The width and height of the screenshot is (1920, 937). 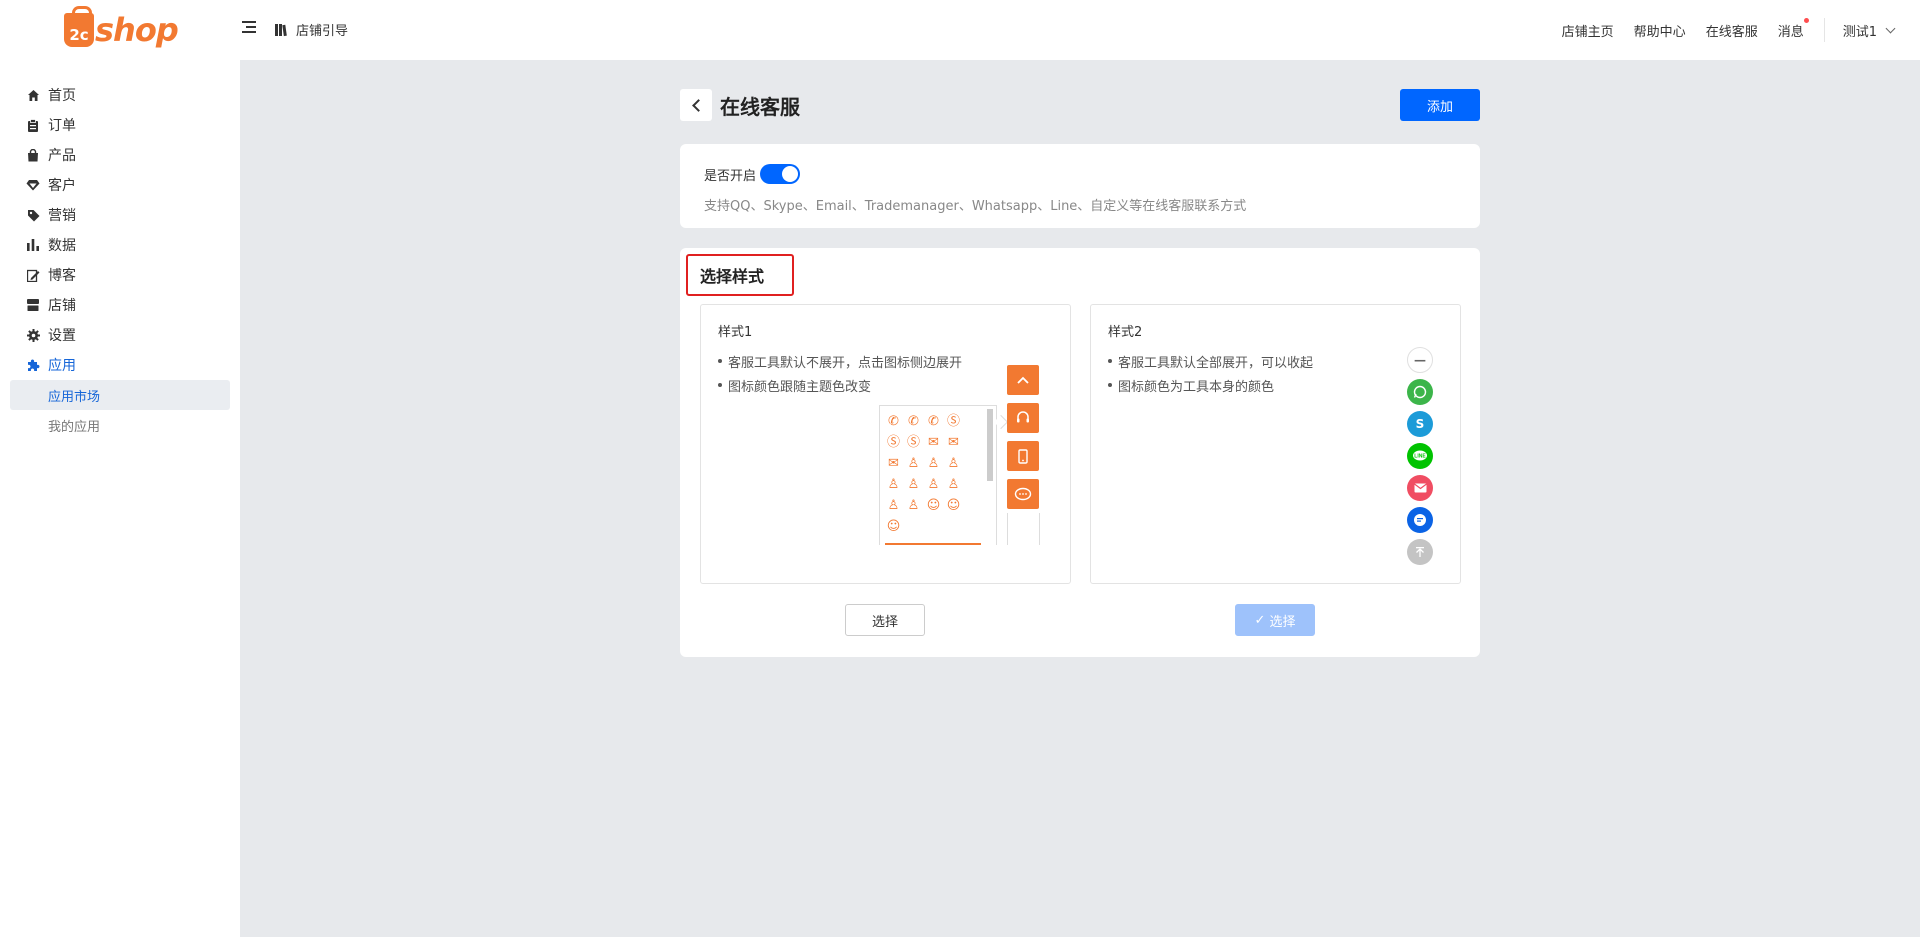 I want to click on back-button, so click(x=696, y=105).